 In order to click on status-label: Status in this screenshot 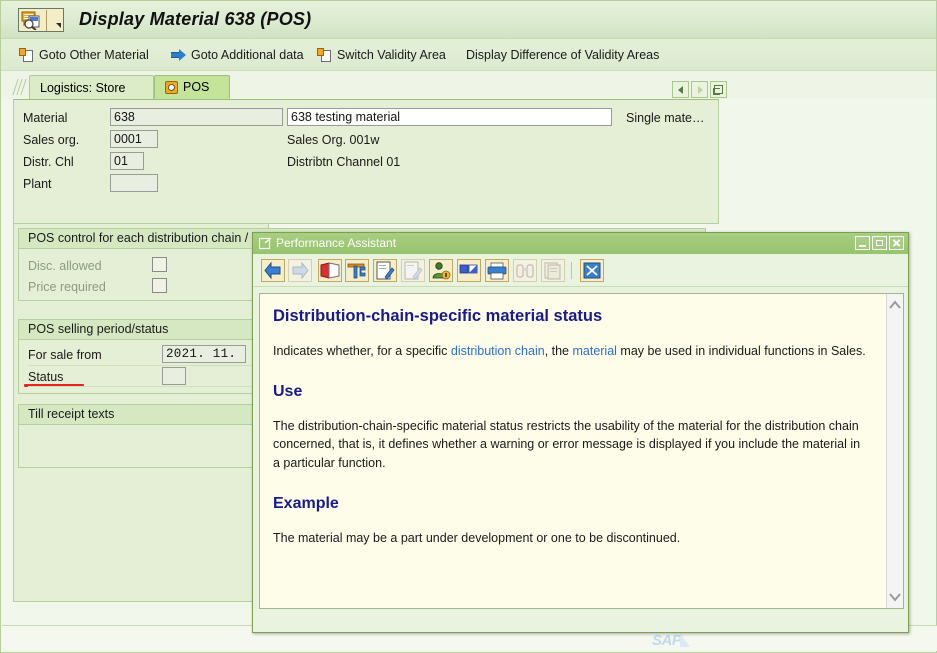, I will do `click(46, 377)`.